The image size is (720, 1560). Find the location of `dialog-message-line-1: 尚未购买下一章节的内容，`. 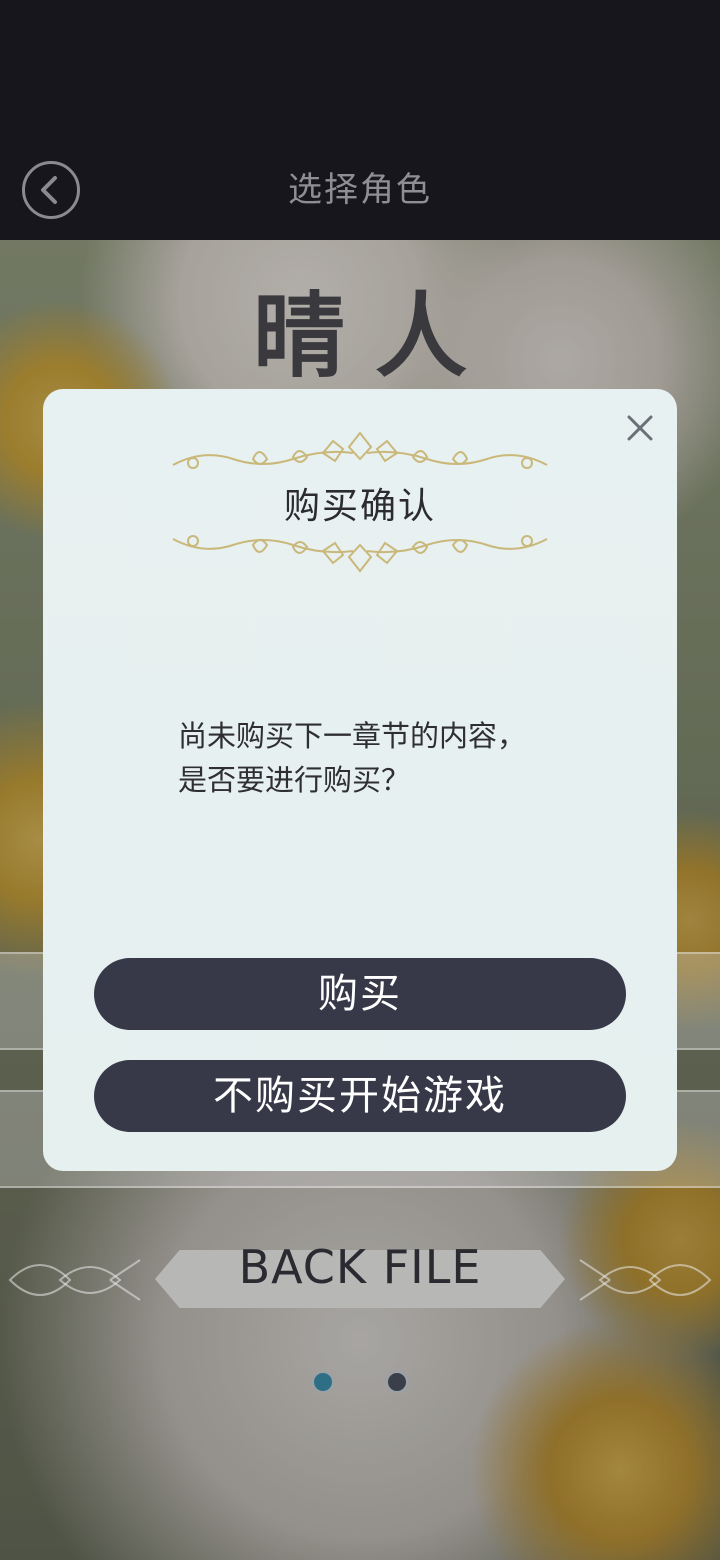

dialog-message-line-1: 尚未购买下一章节的内容， is located at coordinates (352, 736).